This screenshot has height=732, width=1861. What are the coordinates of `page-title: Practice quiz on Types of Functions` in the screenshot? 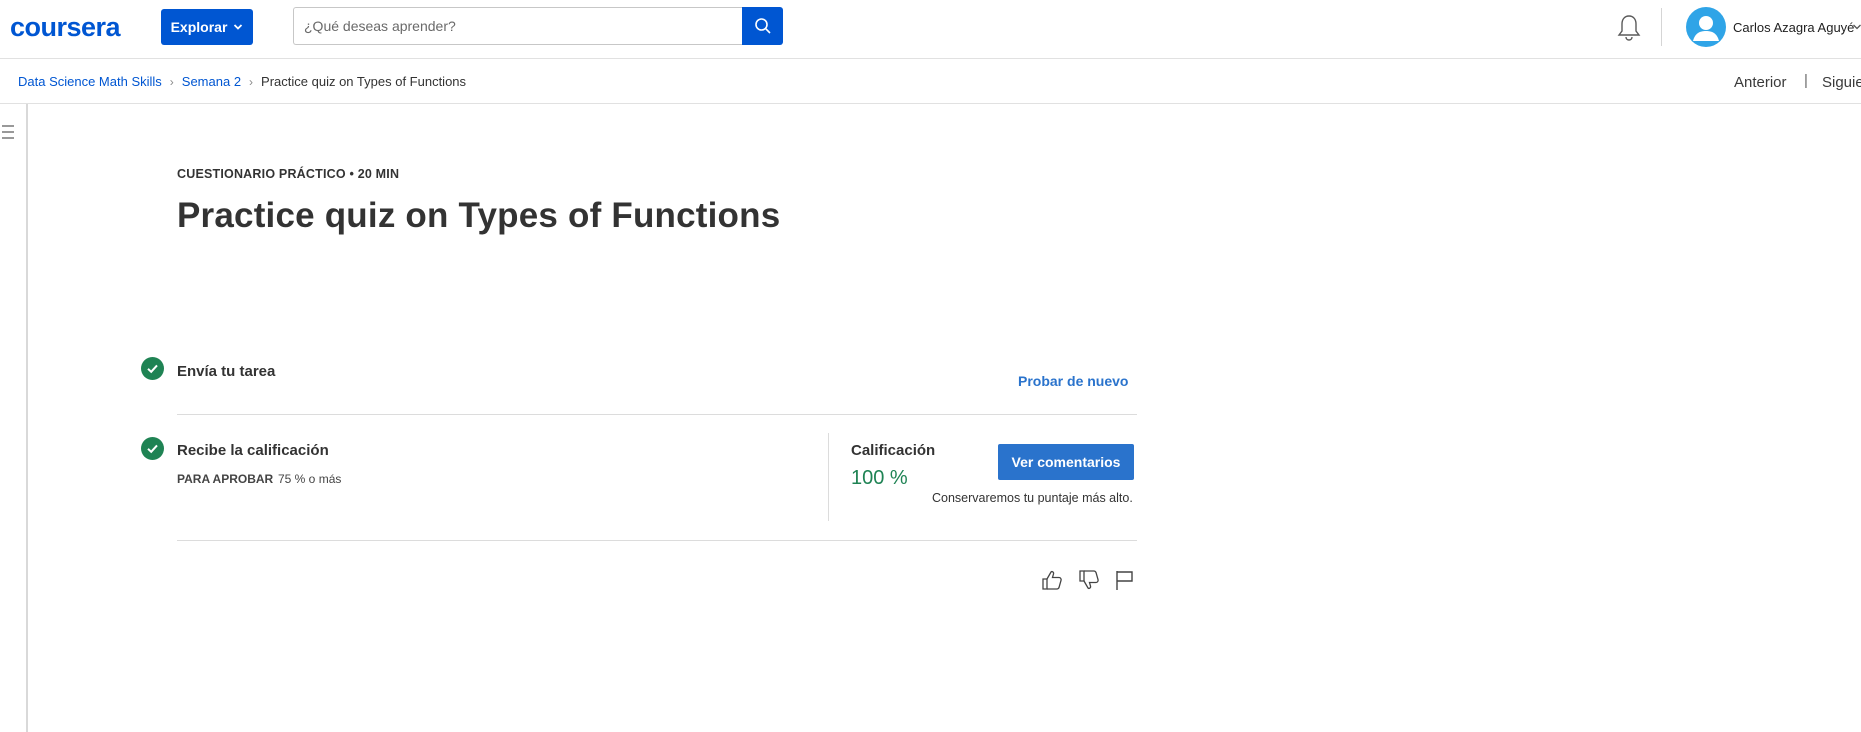 It's located at (479, 215).